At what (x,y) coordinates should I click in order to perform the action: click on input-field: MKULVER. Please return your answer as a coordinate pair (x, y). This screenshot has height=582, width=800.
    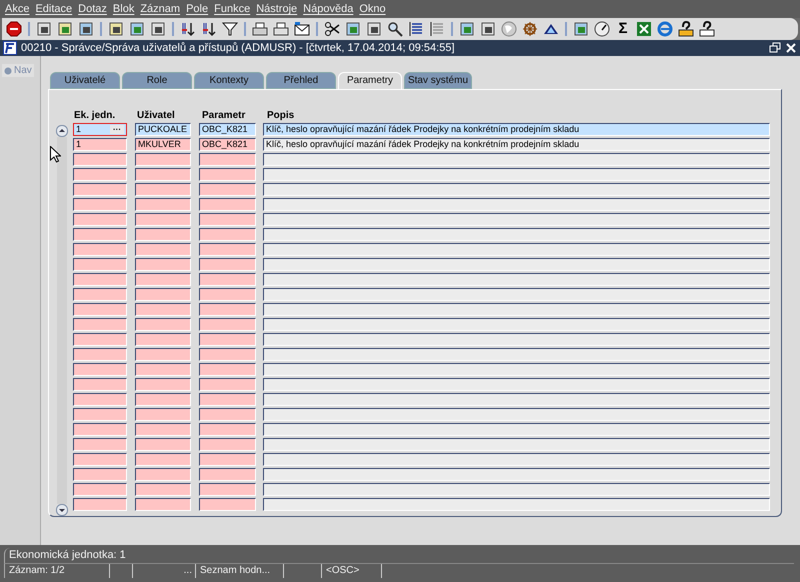
    Looking at the image, I should click on (163, 144).